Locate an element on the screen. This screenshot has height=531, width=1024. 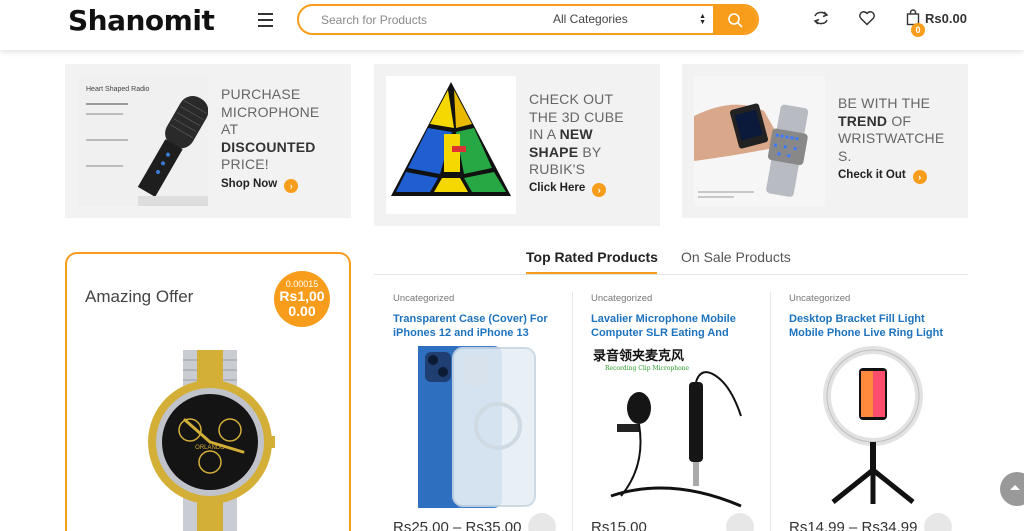
offer-price-badge: 0.00015 Rs1,00 0.00 is located at coordinates (302, 299).